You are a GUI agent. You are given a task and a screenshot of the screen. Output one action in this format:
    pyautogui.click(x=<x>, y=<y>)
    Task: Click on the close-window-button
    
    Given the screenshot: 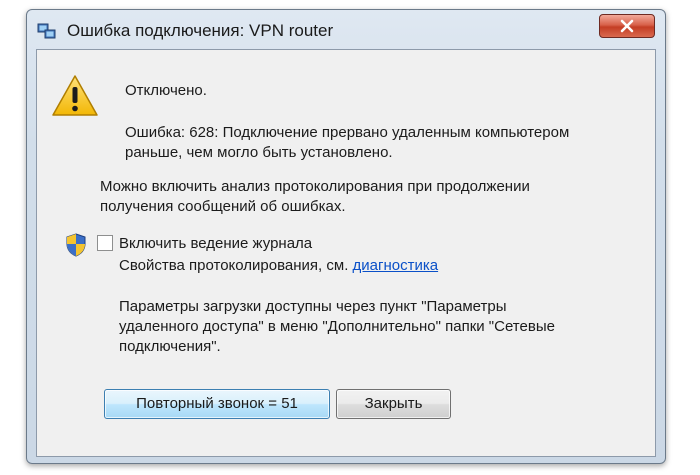 What is the action you would take?
    pyautogui.click(x=627, y=26)
    